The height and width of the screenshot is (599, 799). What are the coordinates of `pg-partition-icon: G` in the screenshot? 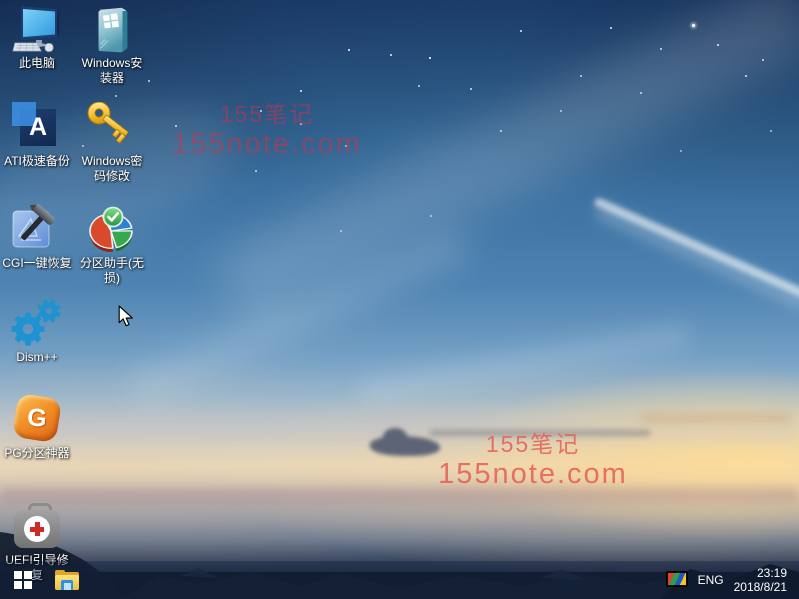 It's located at (37, 418).